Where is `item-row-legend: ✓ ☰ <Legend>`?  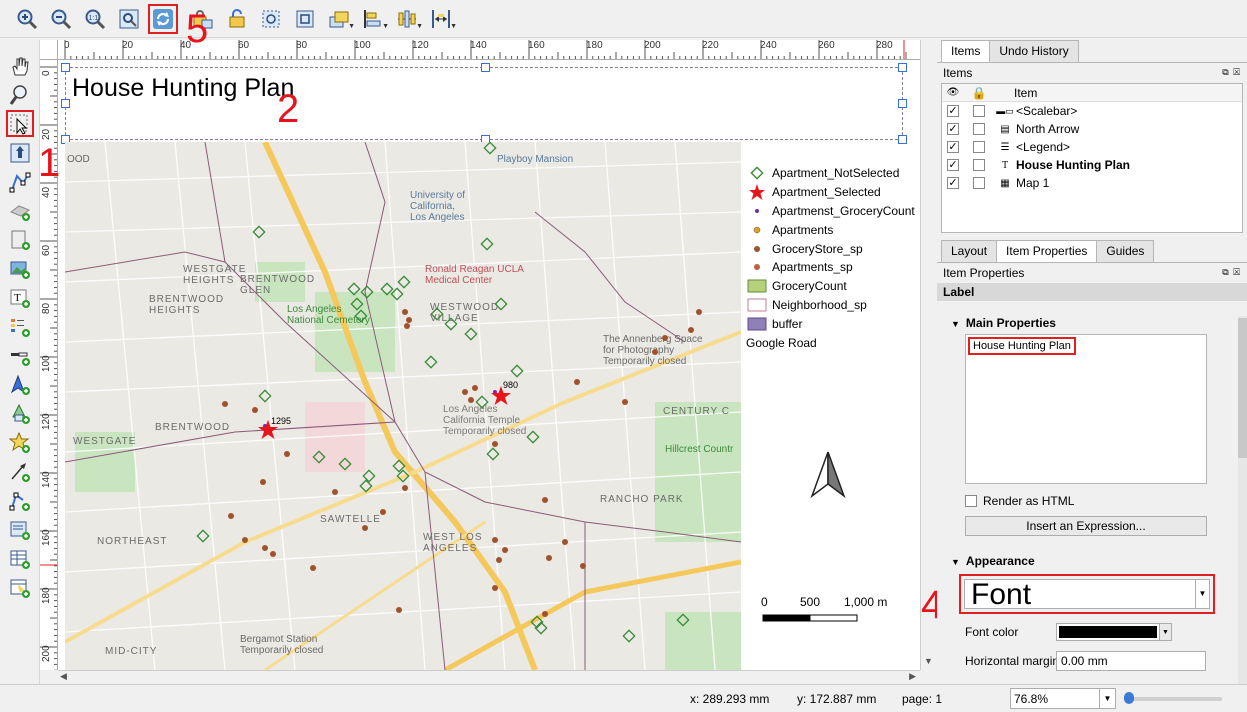 item-row-legend: ✓ ☰ <Legend> is located at coordinates (1092, 147).